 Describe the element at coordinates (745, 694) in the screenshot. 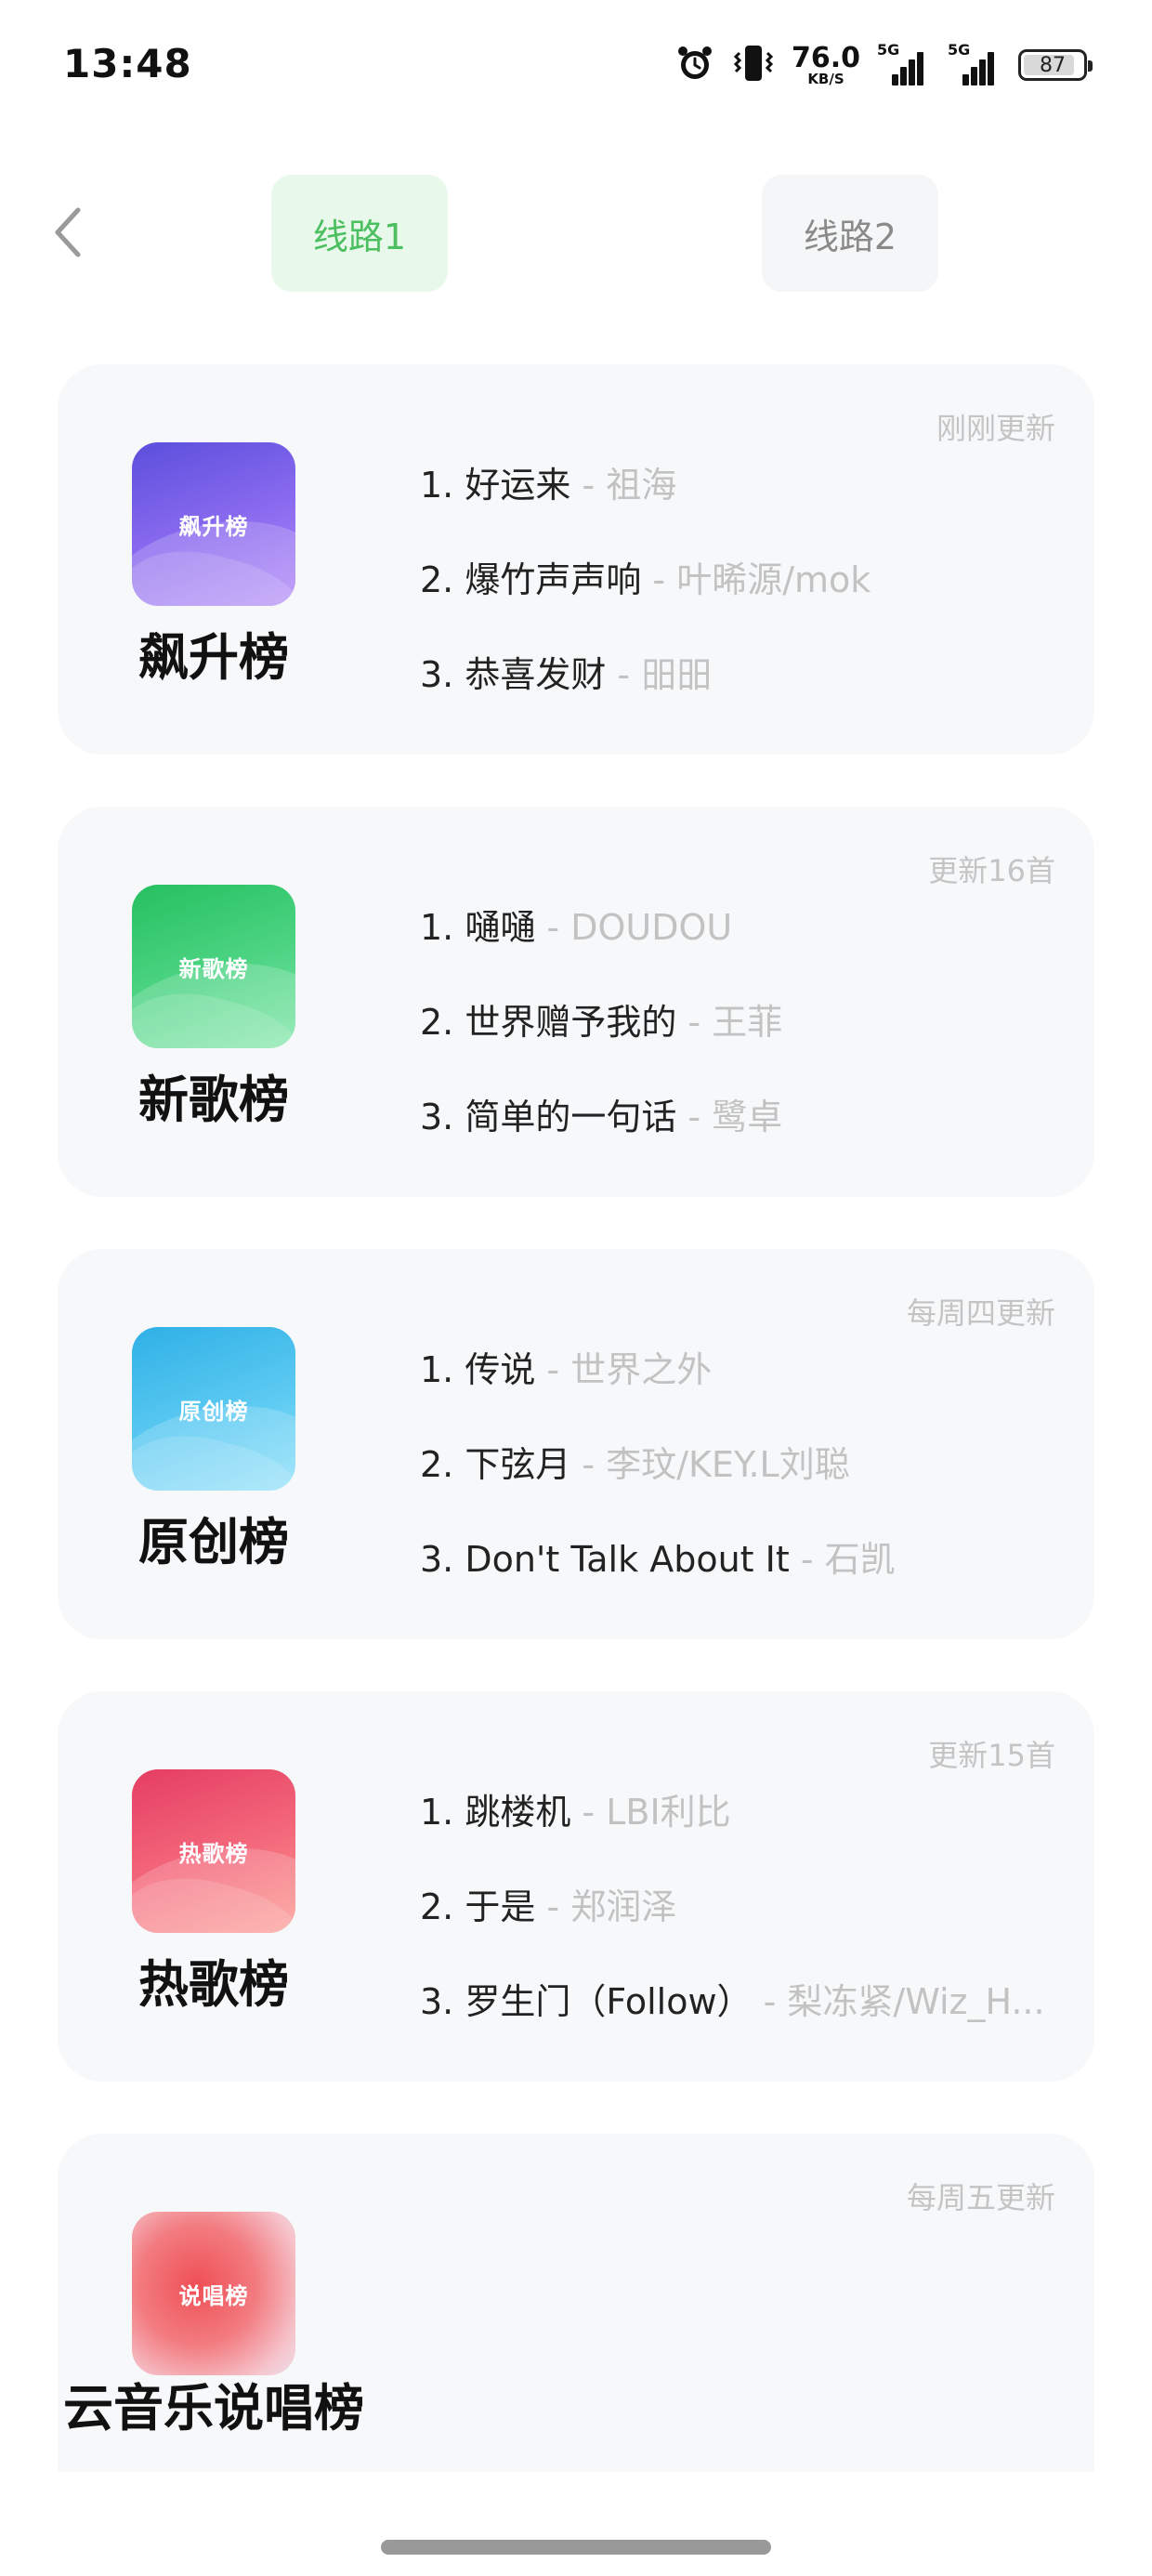

I see `song-item: 3. 恭喜发财 - 昍昍` at that location.